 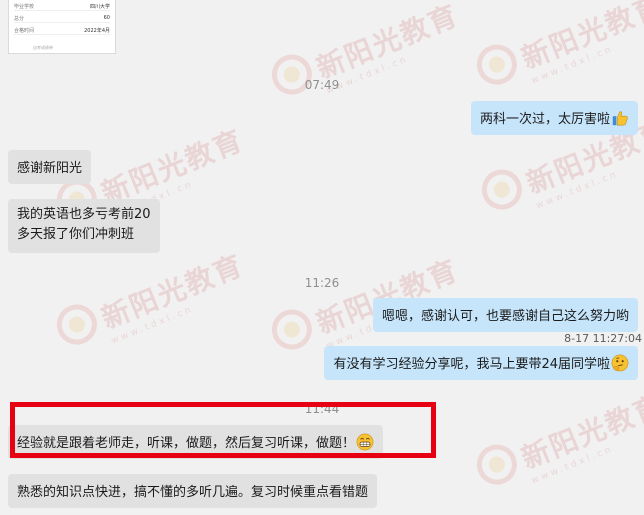 I want to click on timestamp: 07:49, so click(x=322, y=85).